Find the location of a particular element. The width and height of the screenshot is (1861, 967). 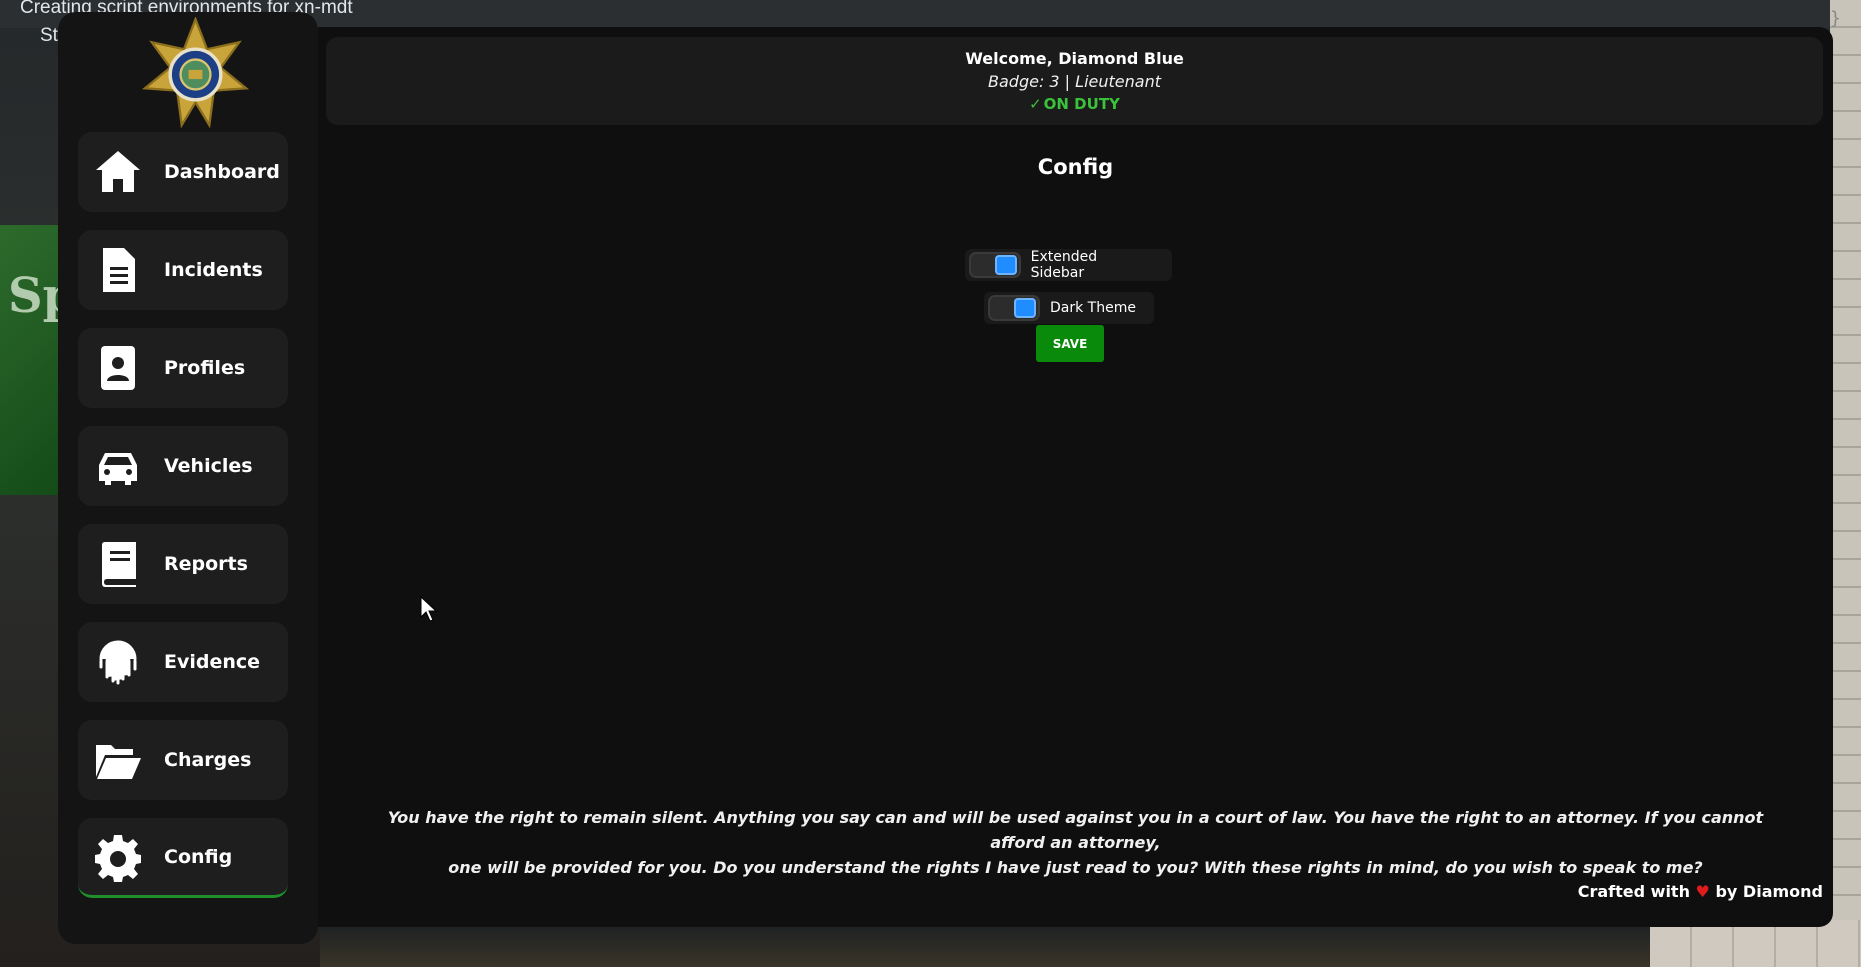

sidebar-item-vehicles: Vehicles is located at coordinates (183, 466).